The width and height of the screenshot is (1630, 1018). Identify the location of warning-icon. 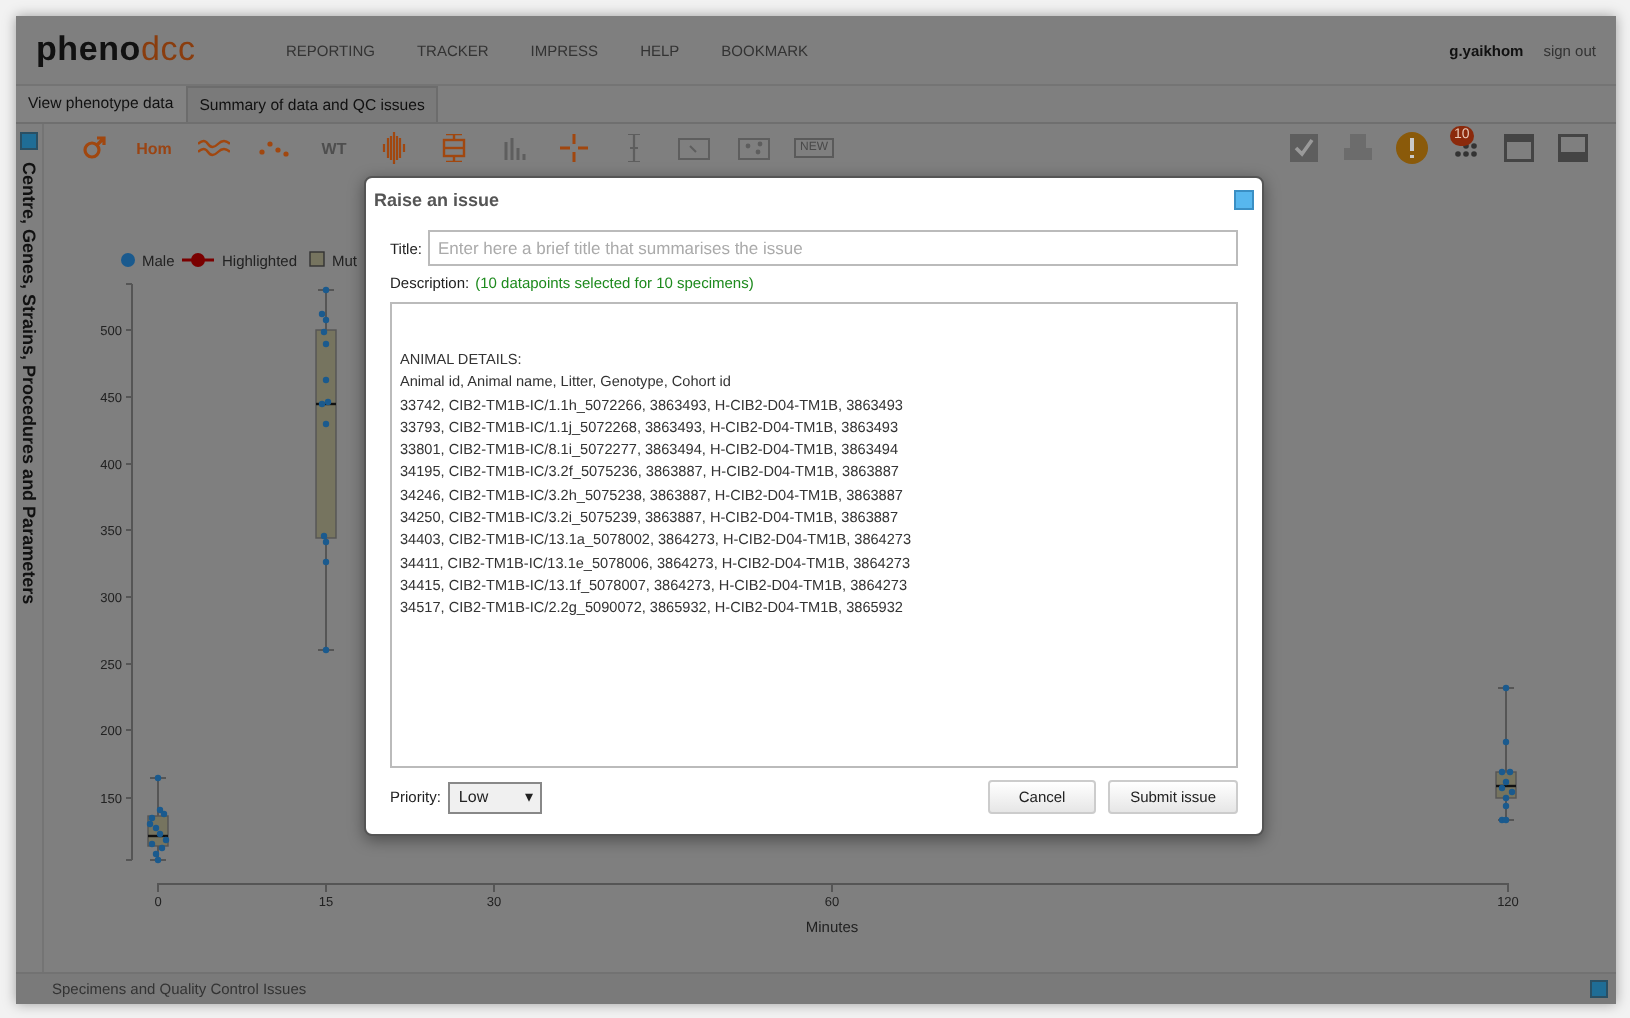
(1411, 148).